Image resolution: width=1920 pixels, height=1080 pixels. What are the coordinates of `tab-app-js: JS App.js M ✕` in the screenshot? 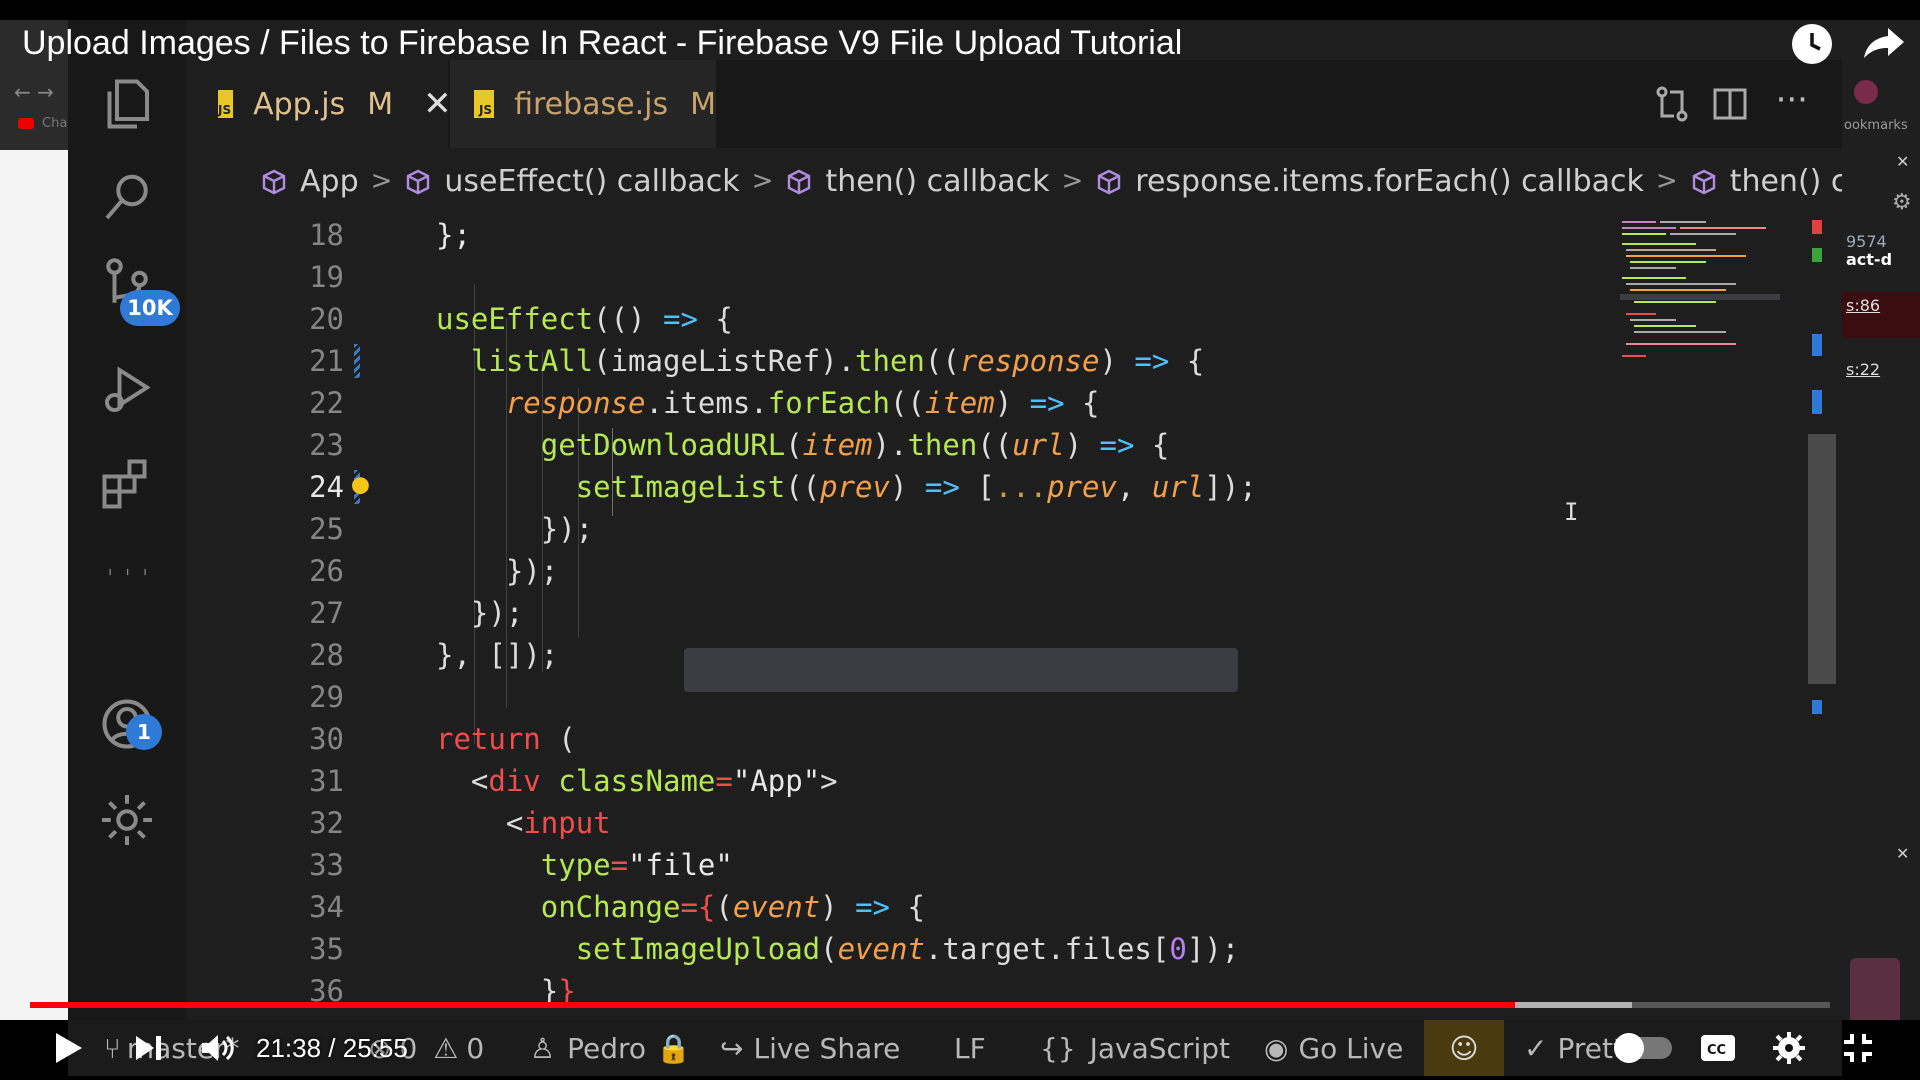 It's located at (319, 104).